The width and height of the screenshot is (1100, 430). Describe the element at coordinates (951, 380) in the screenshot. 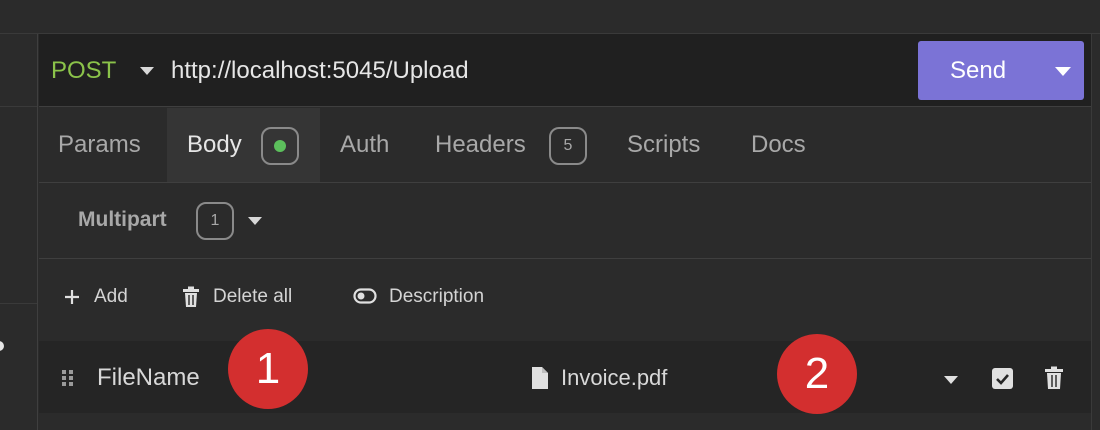

I see `field-type-dropdown-icon` at that location.